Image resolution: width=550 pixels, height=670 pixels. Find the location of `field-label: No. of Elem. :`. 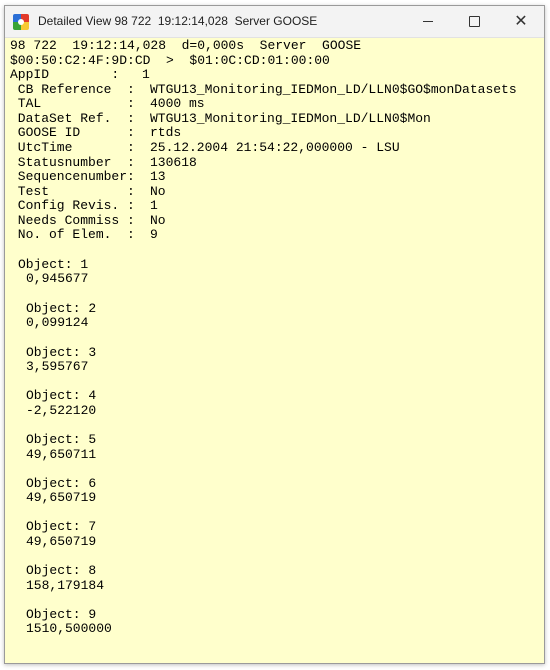

field-label: No. of Elem. : is located at coordinates (72, 234).